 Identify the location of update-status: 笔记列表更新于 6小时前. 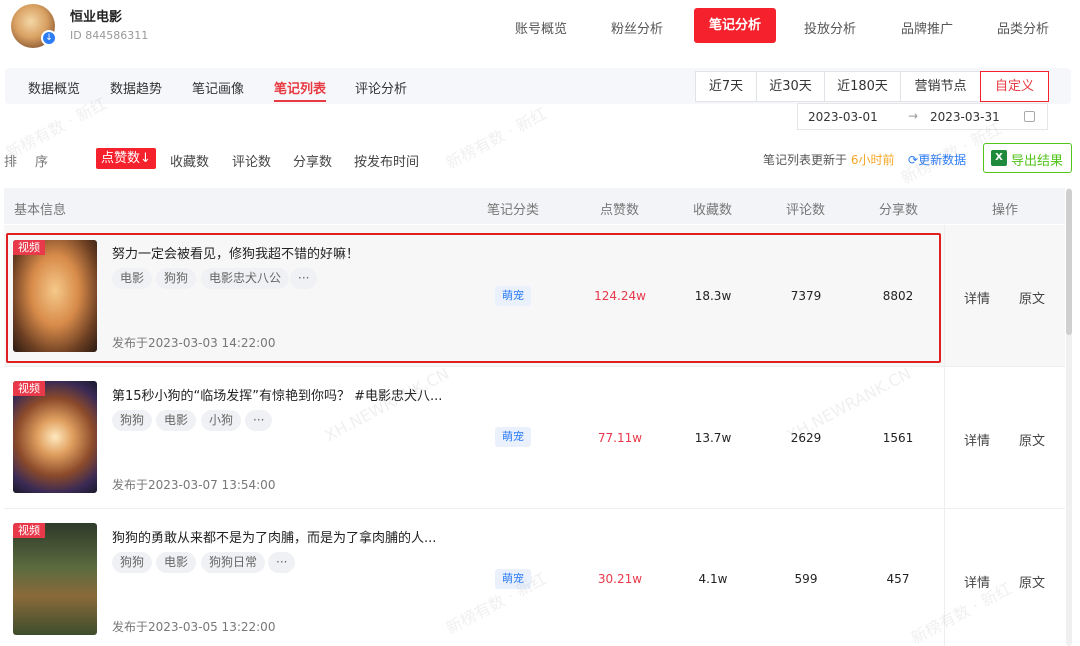
(828, 159).